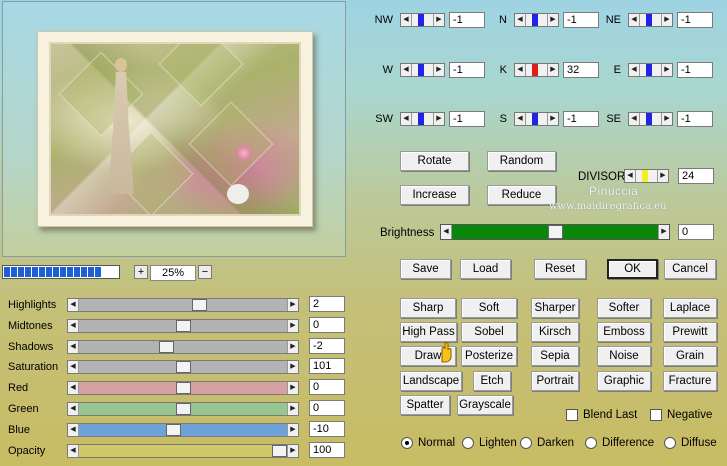  I want to click on opacity-slider: ◀ ▶, so click(183, 450).